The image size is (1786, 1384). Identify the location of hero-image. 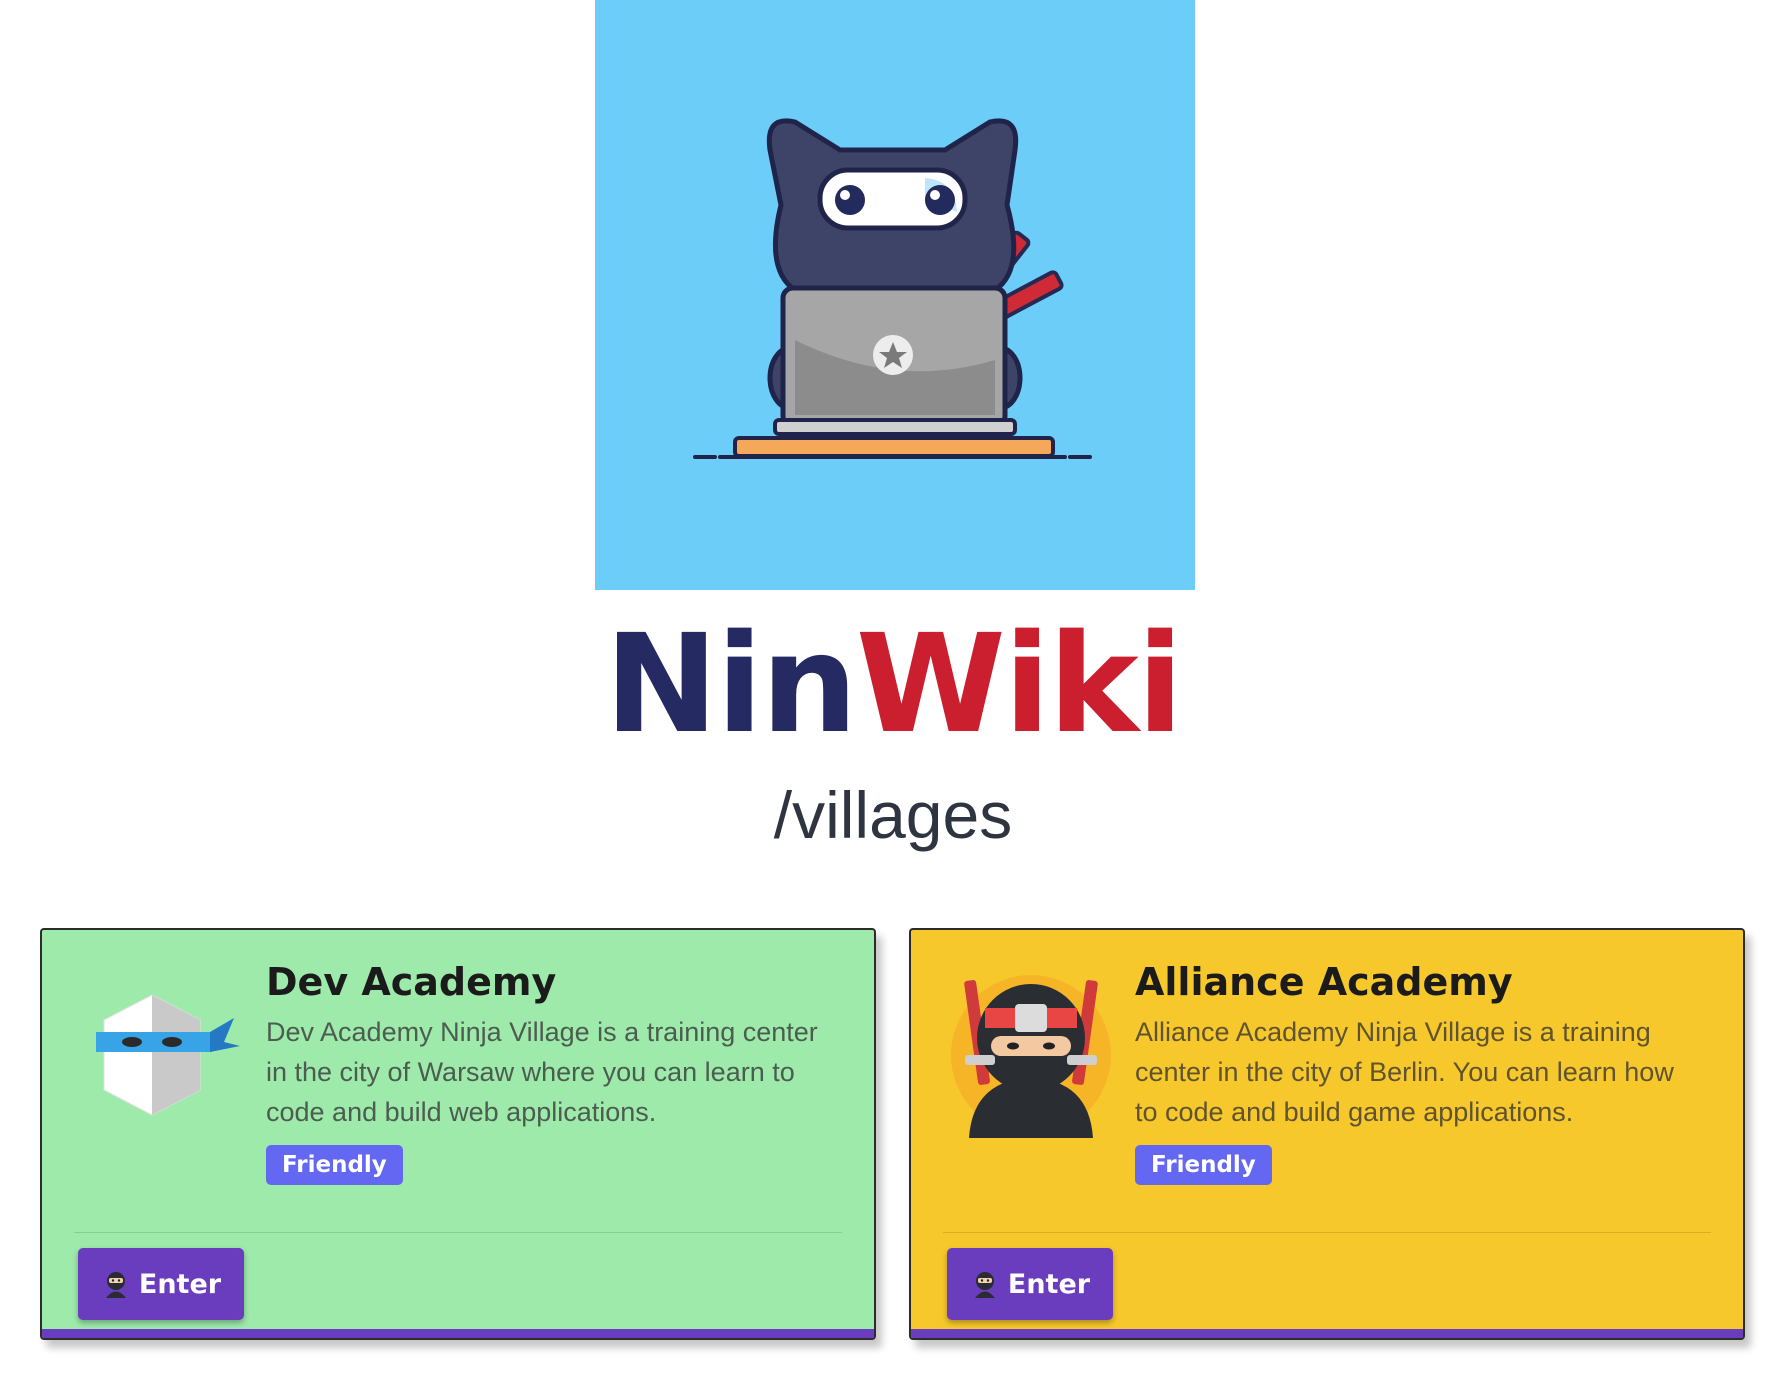
(895, 295).